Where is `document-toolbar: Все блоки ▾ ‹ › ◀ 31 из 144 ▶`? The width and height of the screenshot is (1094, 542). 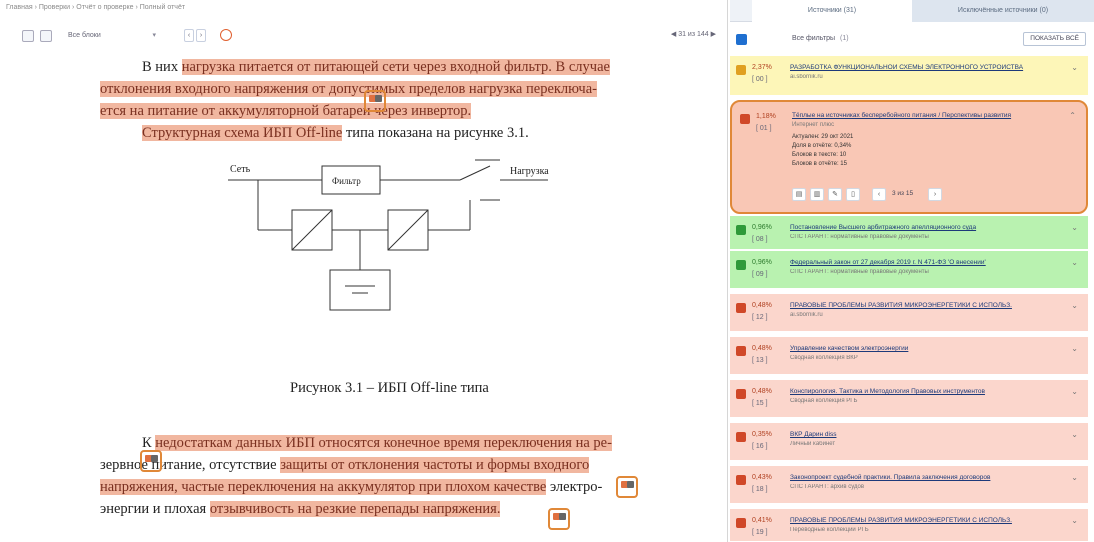 document-toolbar: Все блоки ▾ ‹ › ◀ 31 из 144 ▶ is located at coordinates (363, 37).